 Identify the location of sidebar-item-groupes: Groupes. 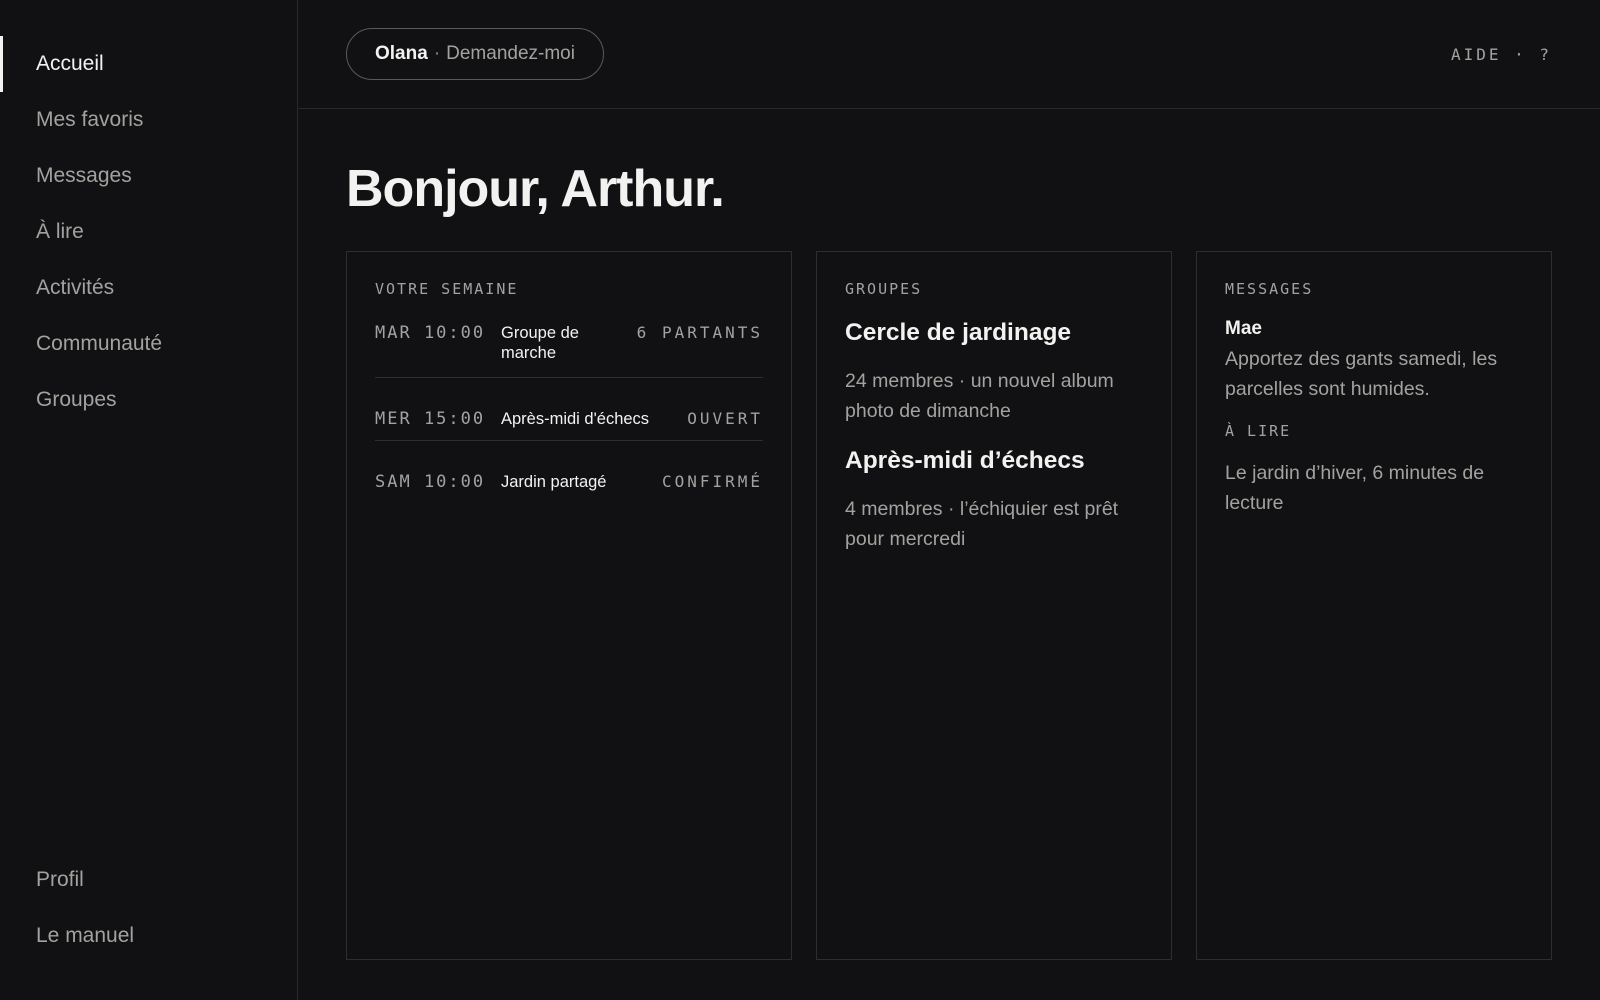
(148, 400).